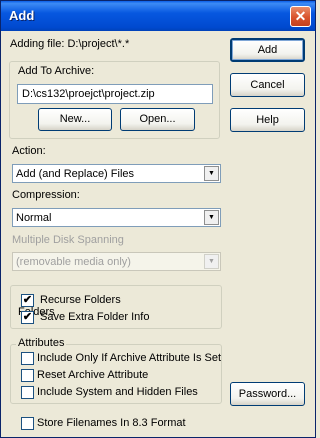 The width and height of the screenshot is (320, 438). What do you see at coordinates (68, 240) in the screenshot?
I see `spanning-label: Multiple Disk Spanning` at bounding box center [68, 240].